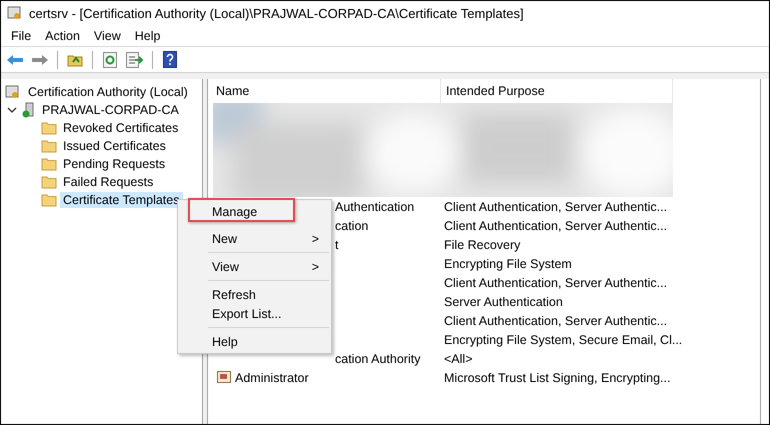  What do you see at coordinates (135, 60) in the screenshot?
I see `export-list-icon` at bounding box center [135, 60].